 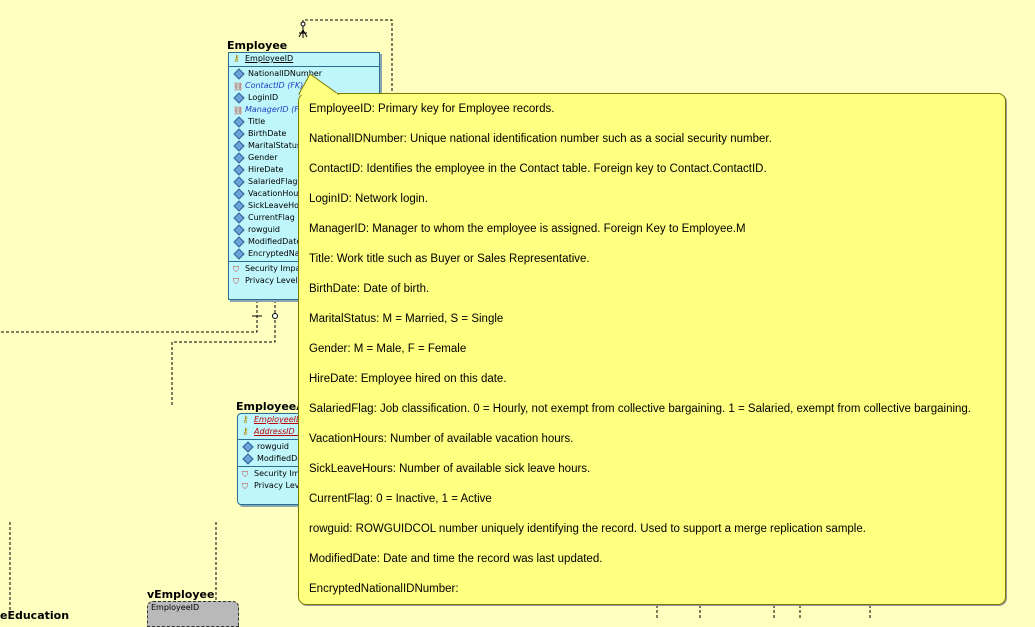 I want to click on employee-address-key-label: AddressID (F, so click(x=277, y=431).